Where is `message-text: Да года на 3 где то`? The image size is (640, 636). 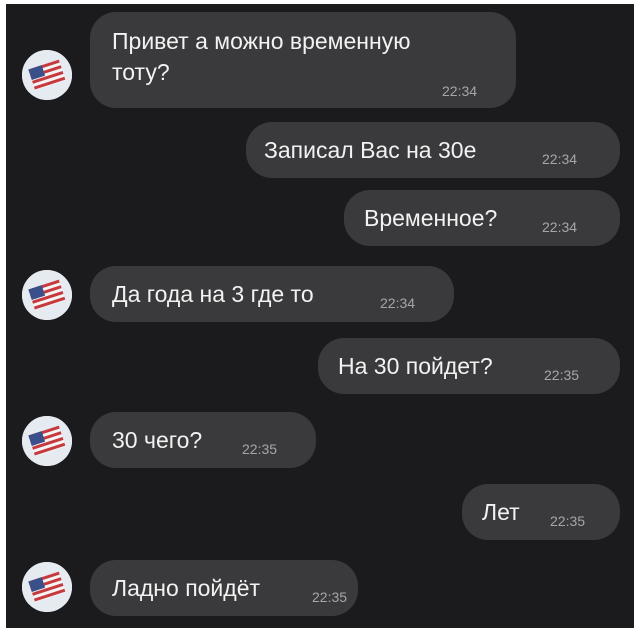
message-text: Да года на 3 где то is located at coordinates (213, 294).